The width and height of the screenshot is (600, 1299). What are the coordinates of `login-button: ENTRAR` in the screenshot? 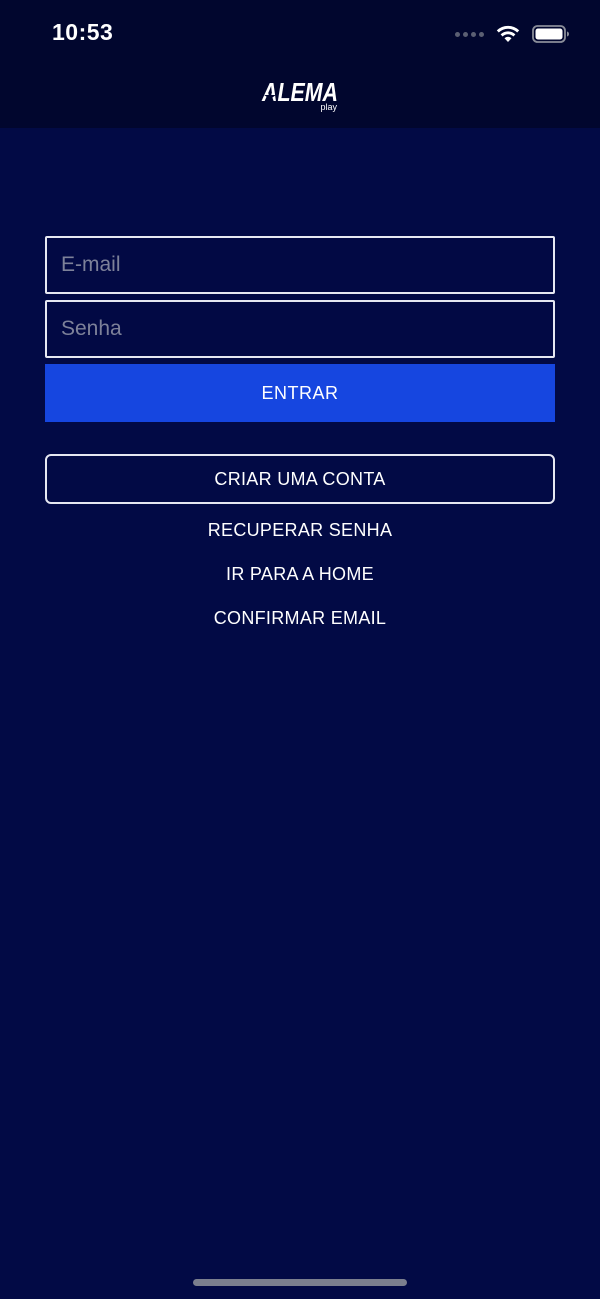 It's located at (300, 393).